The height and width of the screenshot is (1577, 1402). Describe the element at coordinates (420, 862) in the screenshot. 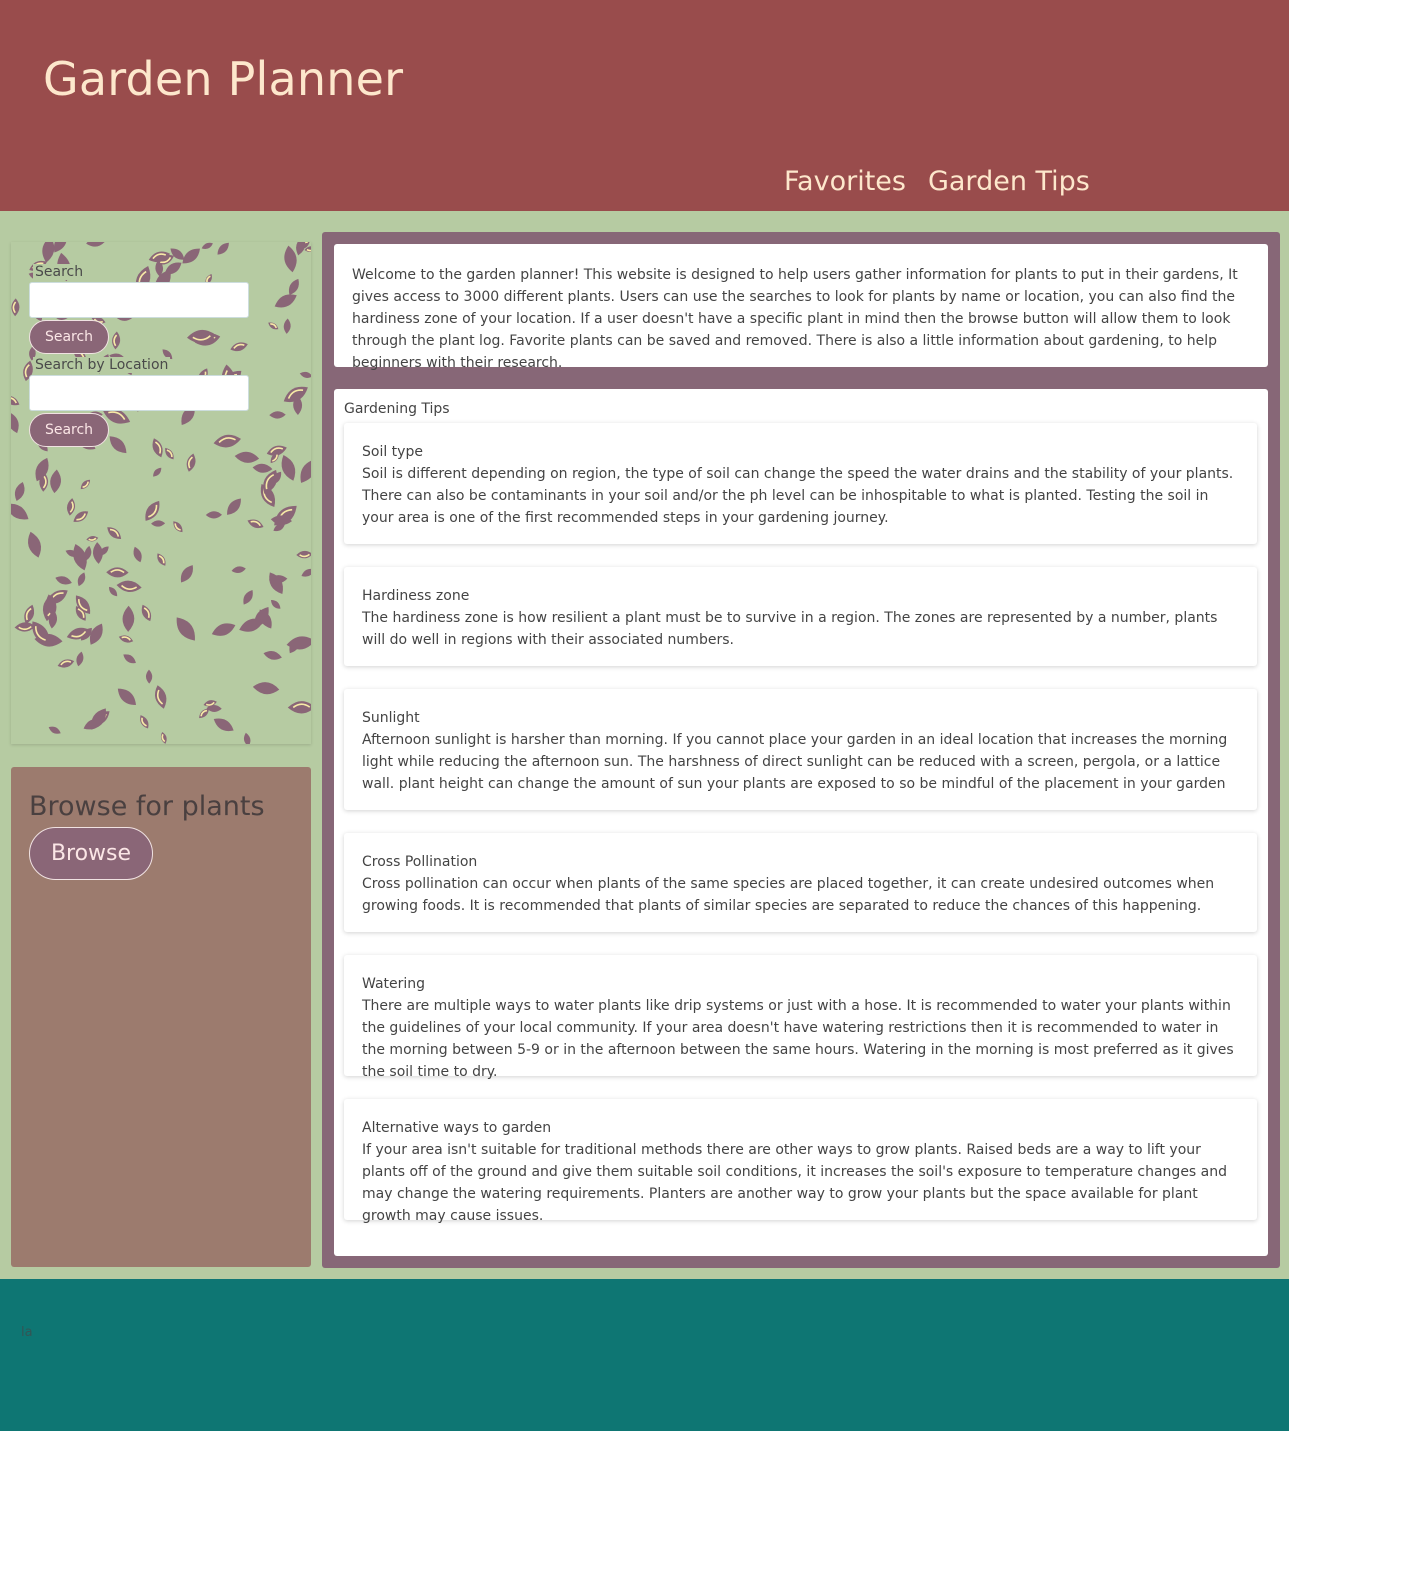

I see `tip-title: Cross Pollination` at that location.